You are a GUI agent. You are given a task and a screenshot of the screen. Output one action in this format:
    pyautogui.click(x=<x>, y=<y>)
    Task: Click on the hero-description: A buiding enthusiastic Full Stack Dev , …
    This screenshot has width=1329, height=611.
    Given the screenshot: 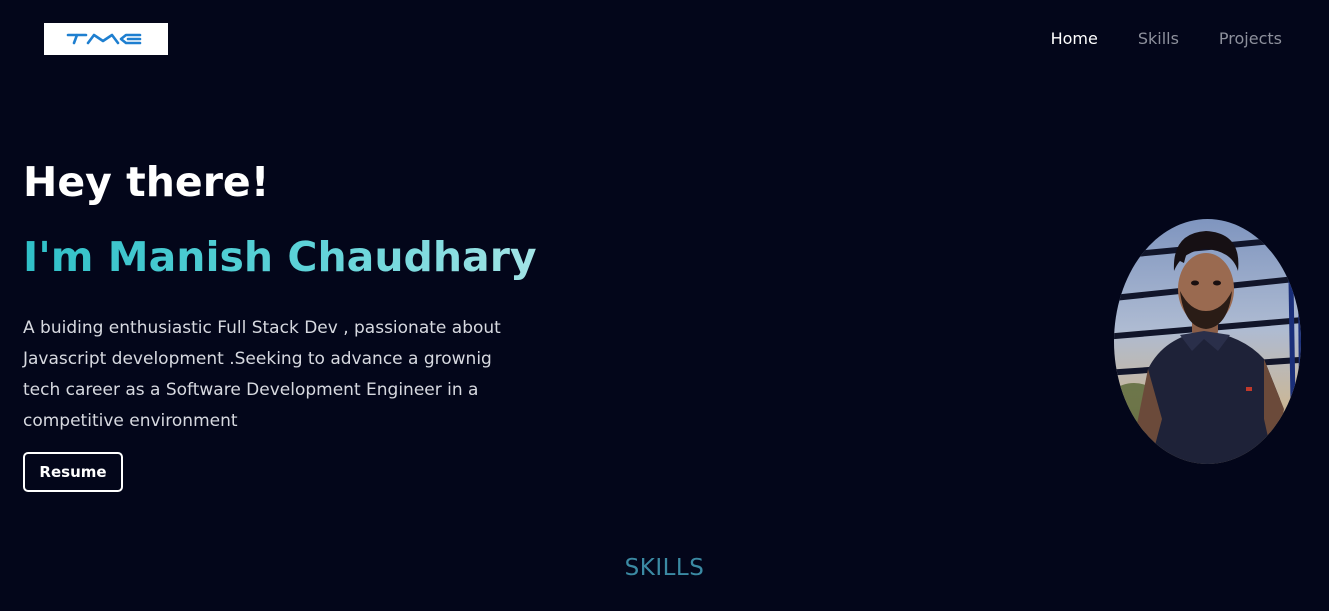 What is the action you would take?
    pyautogui.click(x=262, y=374)
    